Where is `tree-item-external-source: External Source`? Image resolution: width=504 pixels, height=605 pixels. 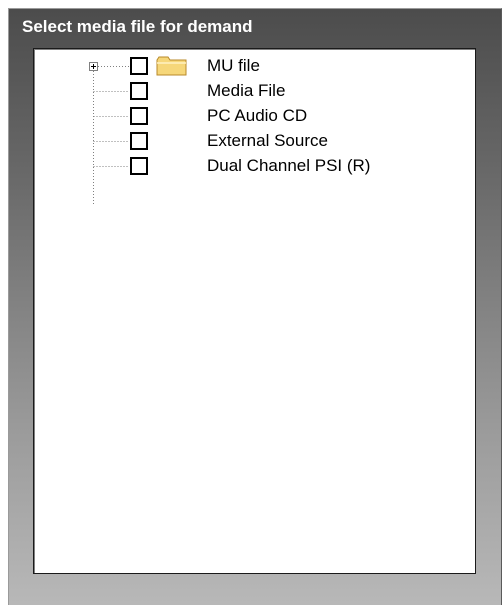 tree-item-external-source: External Source is located at coordinates (254, 142).